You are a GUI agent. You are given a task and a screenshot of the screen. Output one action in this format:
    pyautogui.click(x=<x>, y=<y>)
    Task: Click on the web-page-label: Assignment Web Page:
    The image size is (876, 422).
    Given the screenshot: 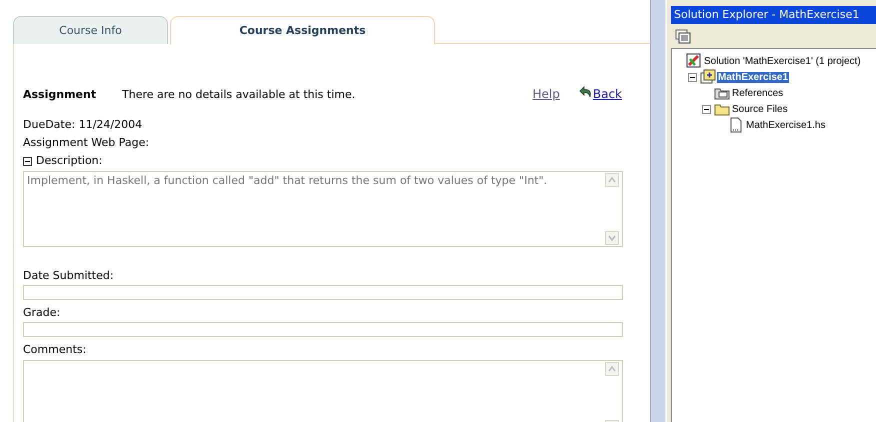 What is the action you would take?
    pyautogui.click(x=86, y=143)
    